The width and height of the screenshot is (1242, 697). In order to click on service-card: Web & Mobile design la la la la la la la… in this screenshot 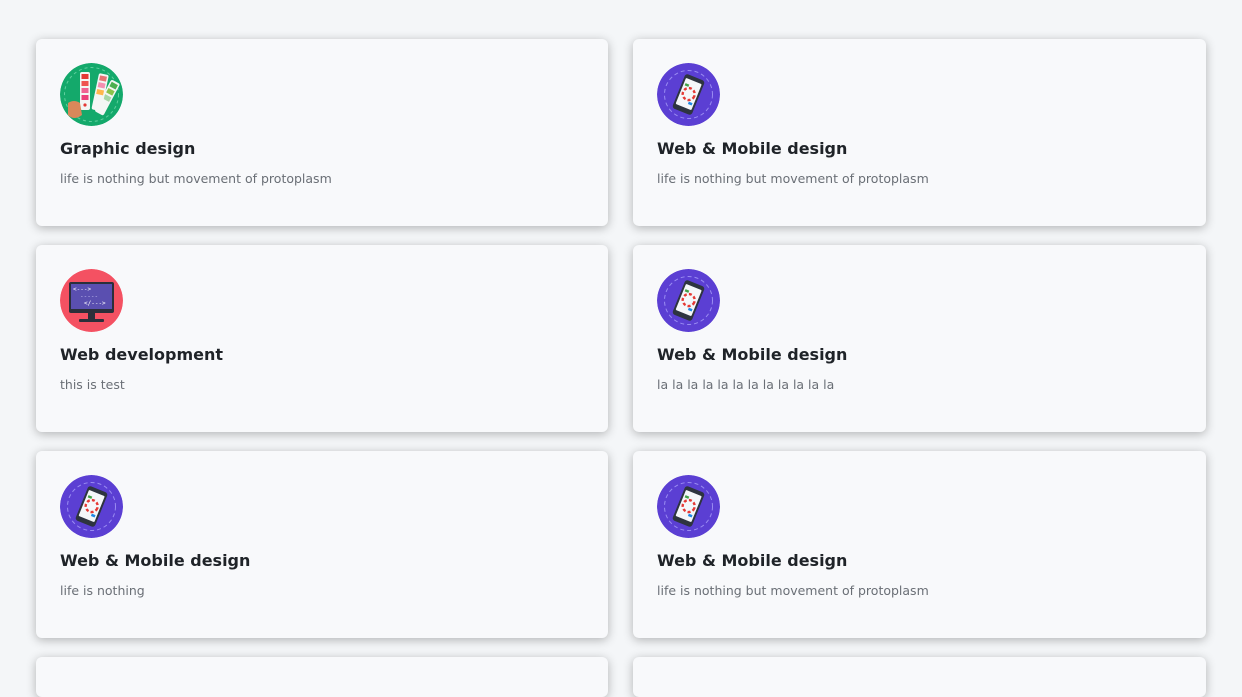, I will do `click(919, 338)`.